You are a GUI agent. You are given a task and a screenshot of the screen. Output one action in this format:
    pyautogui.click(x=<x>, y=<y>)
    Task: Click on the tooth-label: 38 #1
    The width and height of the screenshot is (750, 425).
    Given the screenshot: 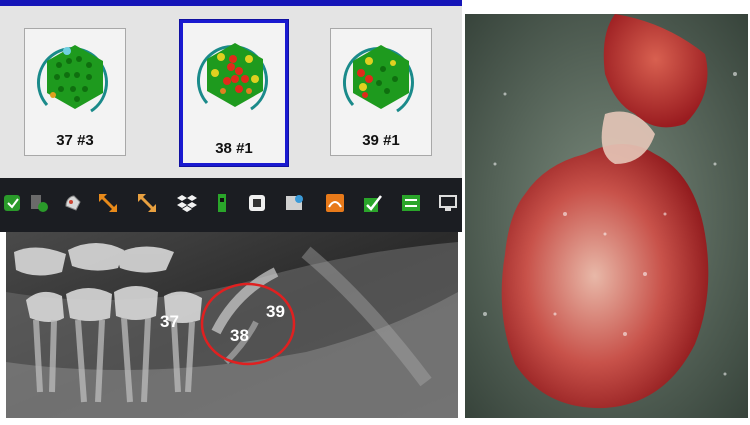 What is the action you would take?
    pyautogui.click(x=234, y=148)
    